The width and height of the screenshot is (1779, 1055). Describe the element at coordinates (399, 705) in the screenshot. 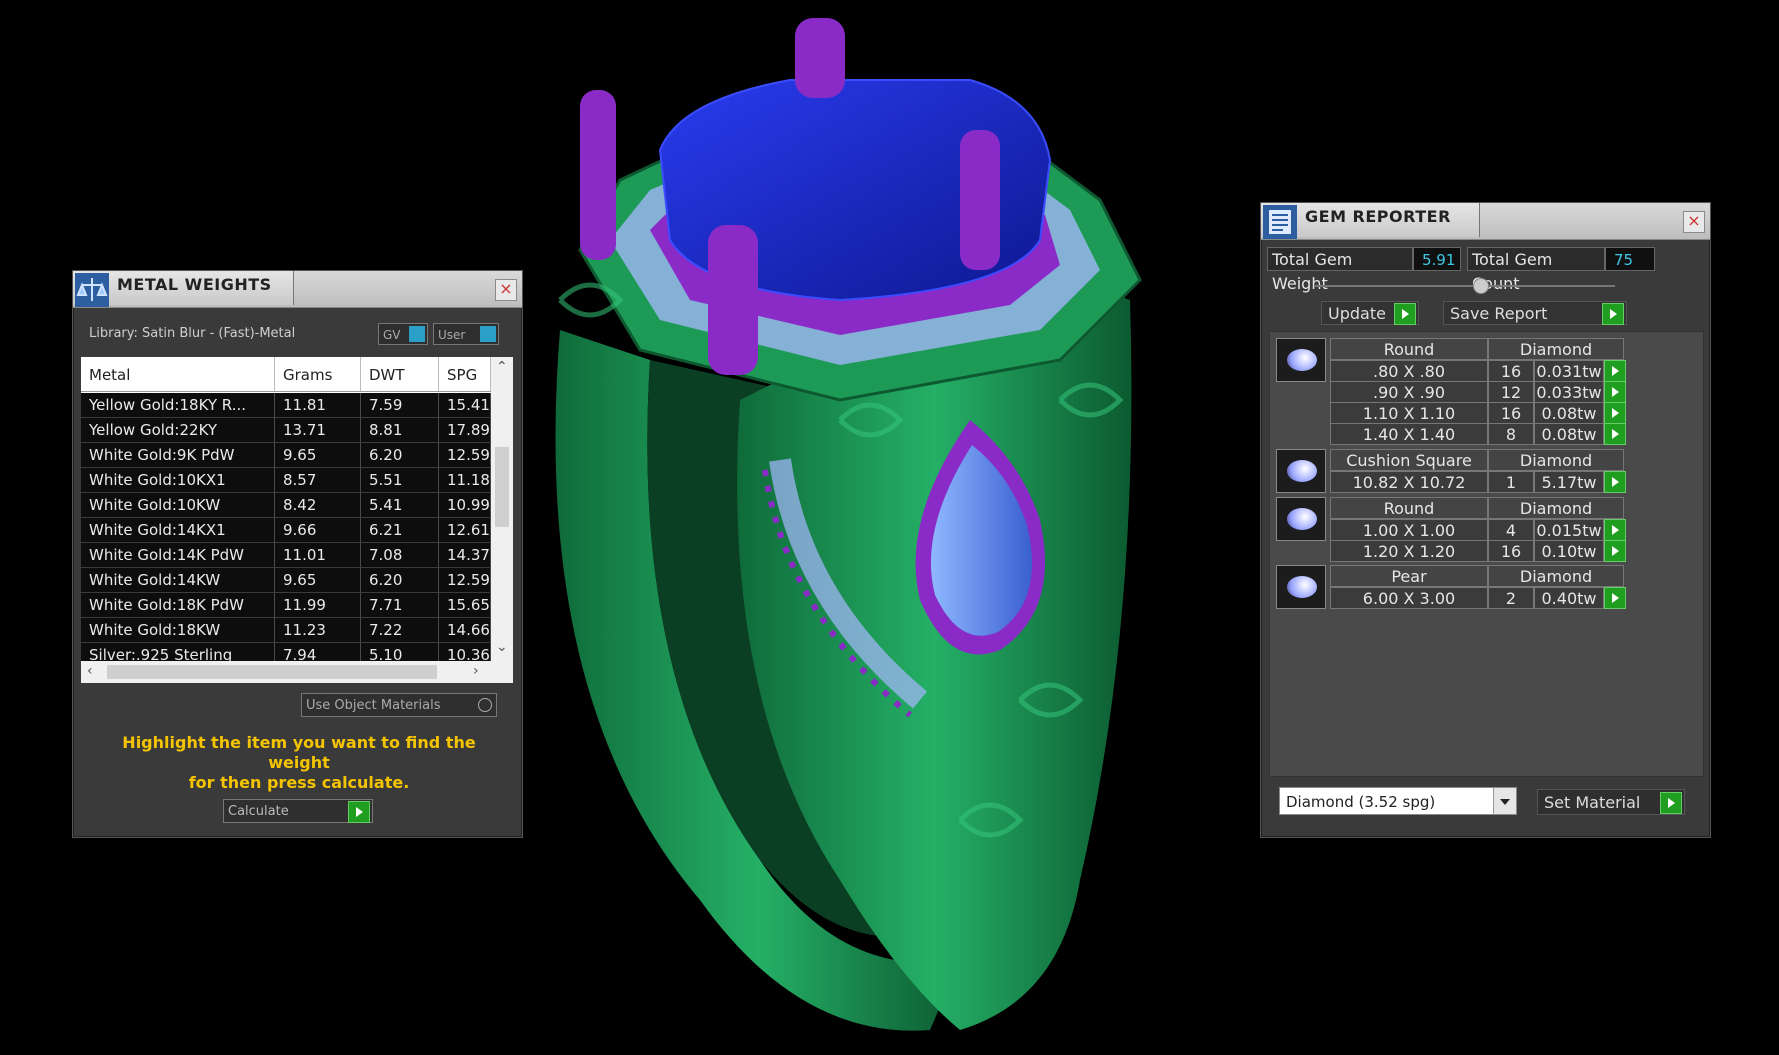

I see `use-object-materials-toggle: Use Object Materials` at that location.